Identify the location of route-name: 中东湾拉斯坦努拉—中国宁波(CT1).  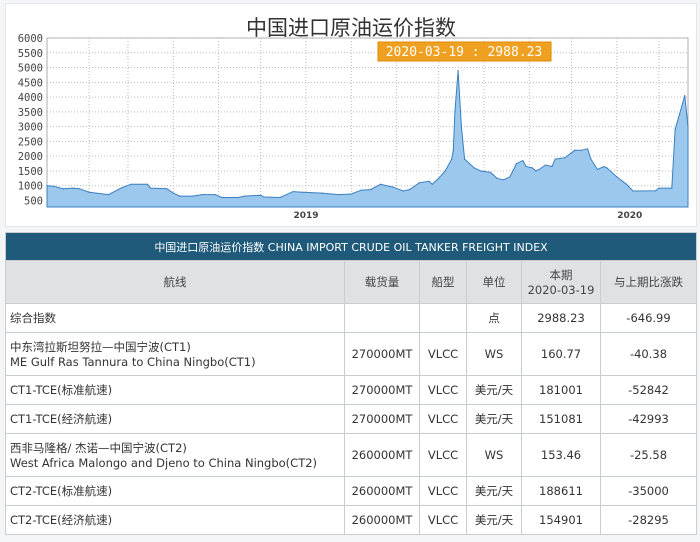
(100, 347).